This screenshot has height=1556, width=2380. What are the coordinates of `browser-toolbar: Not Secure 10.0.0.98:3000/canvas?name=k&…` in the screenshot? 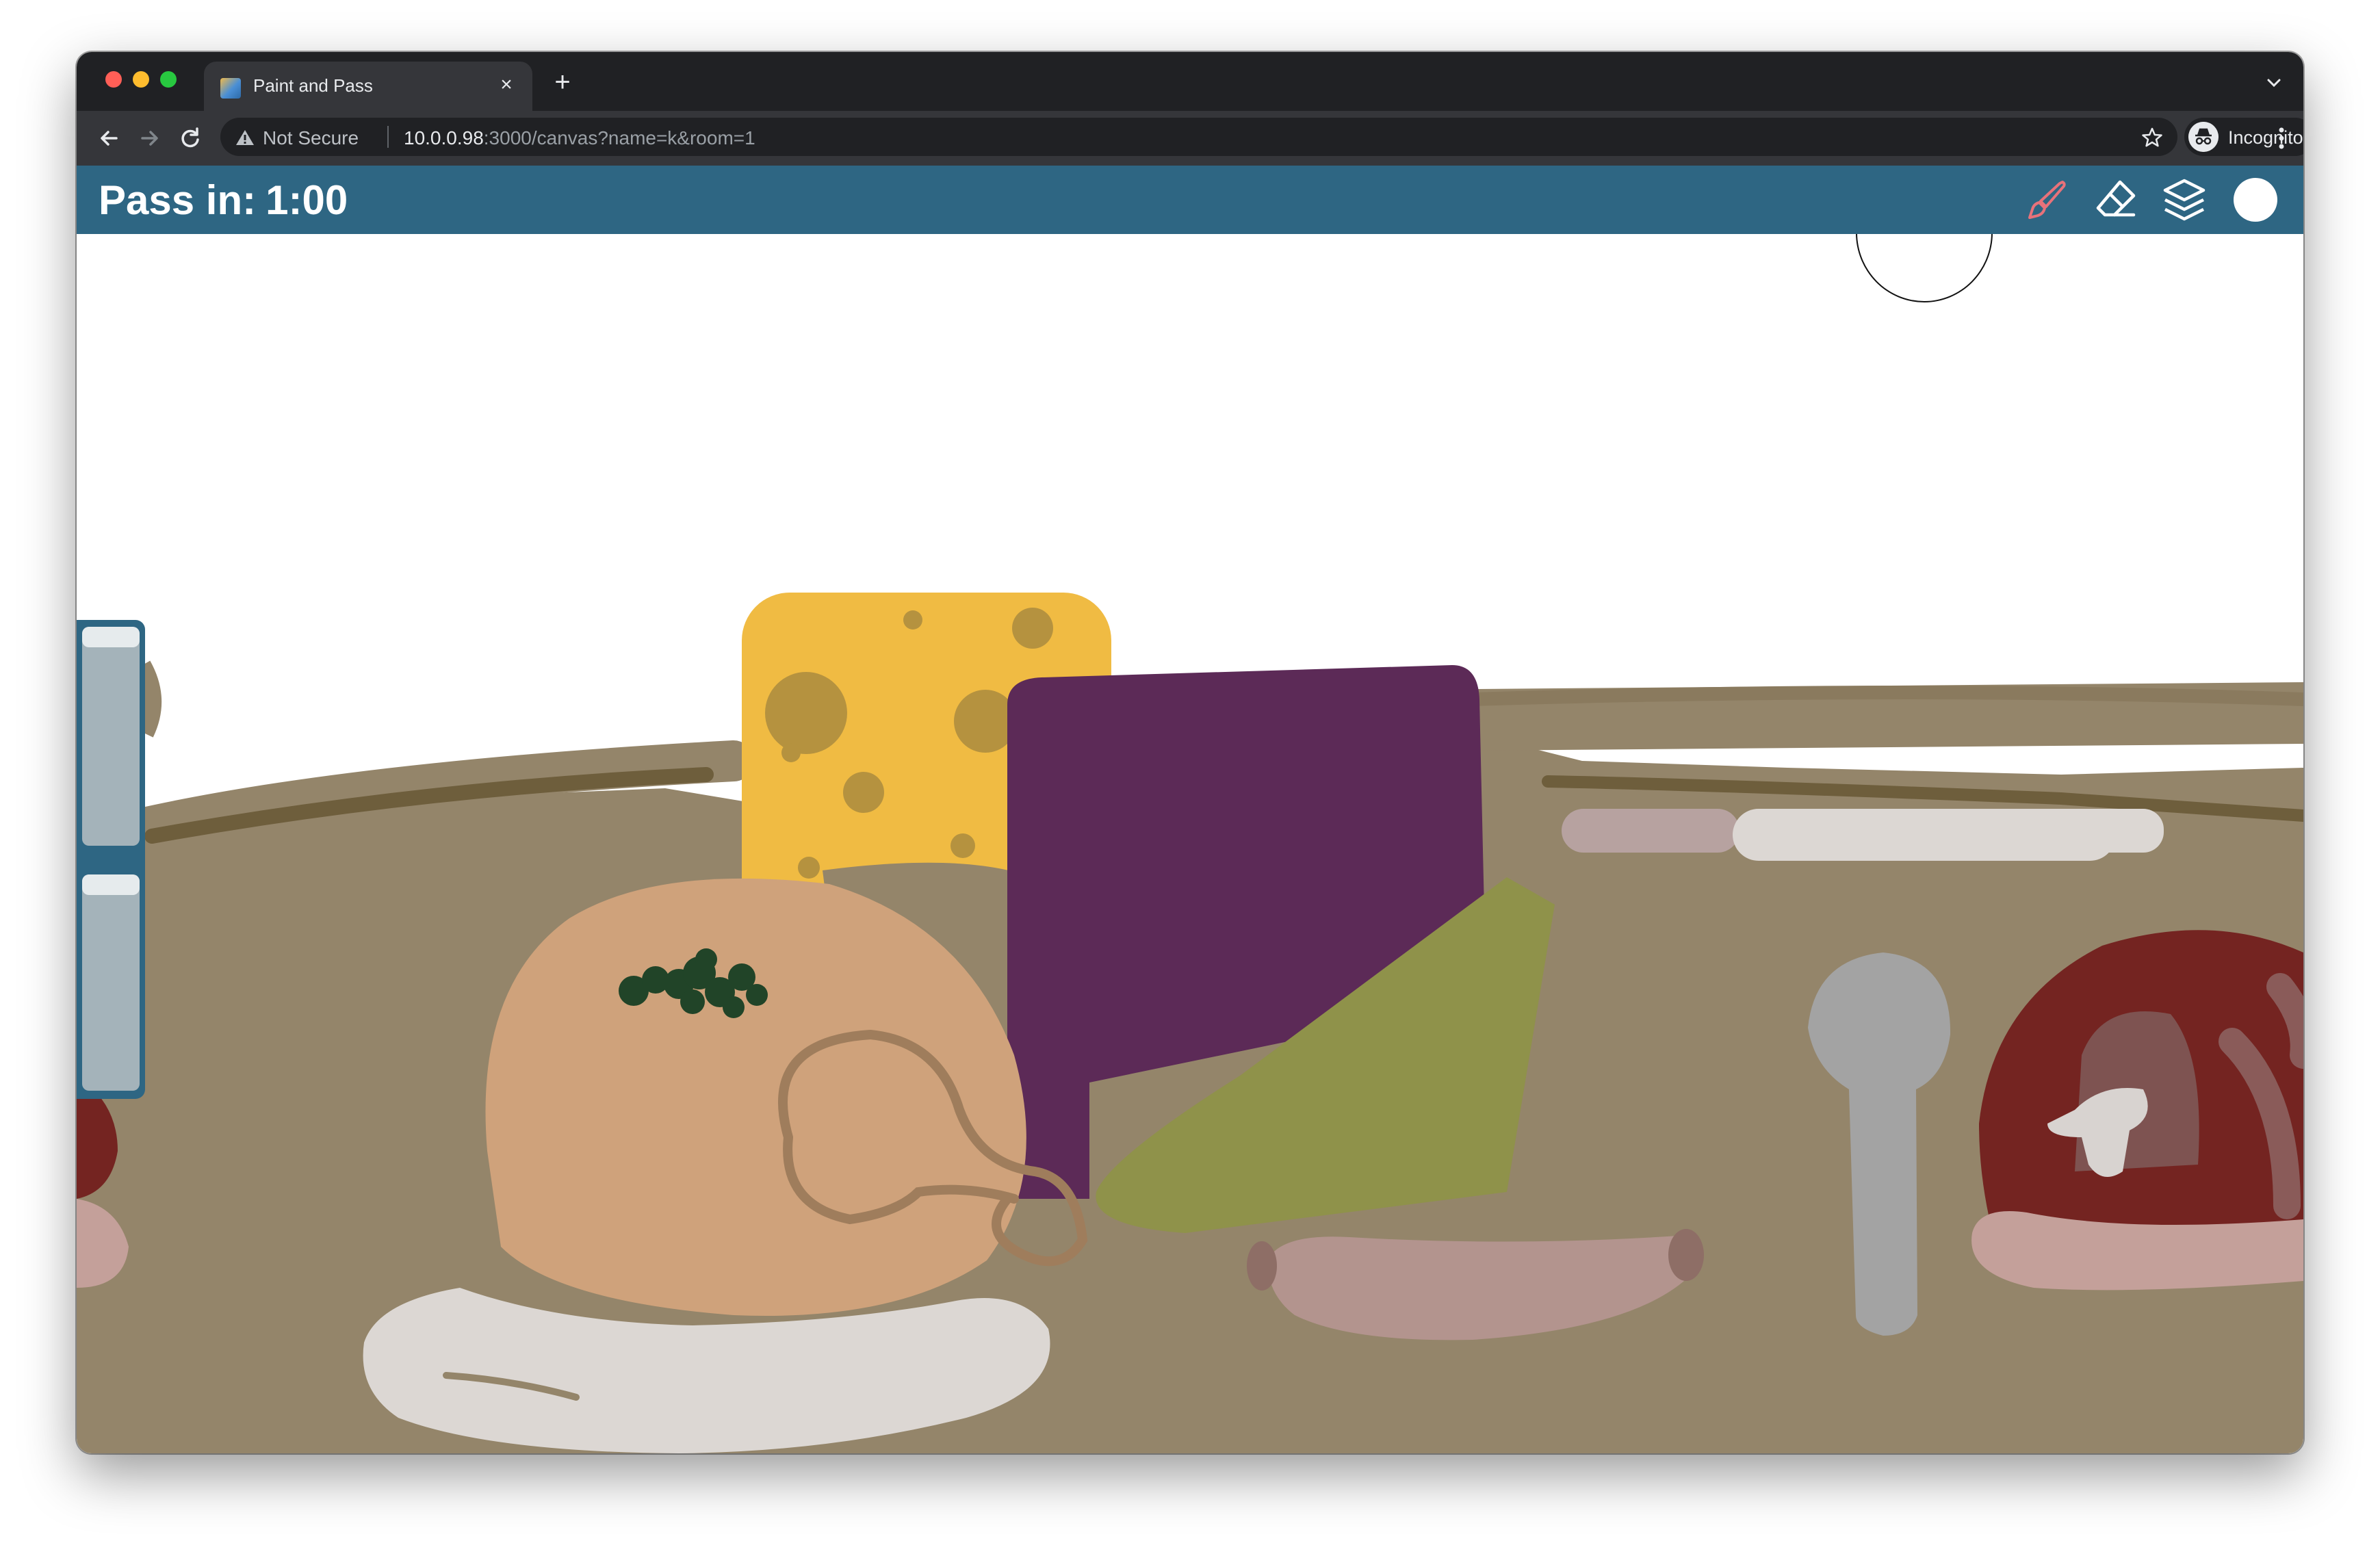 It's located at (1190, 138).